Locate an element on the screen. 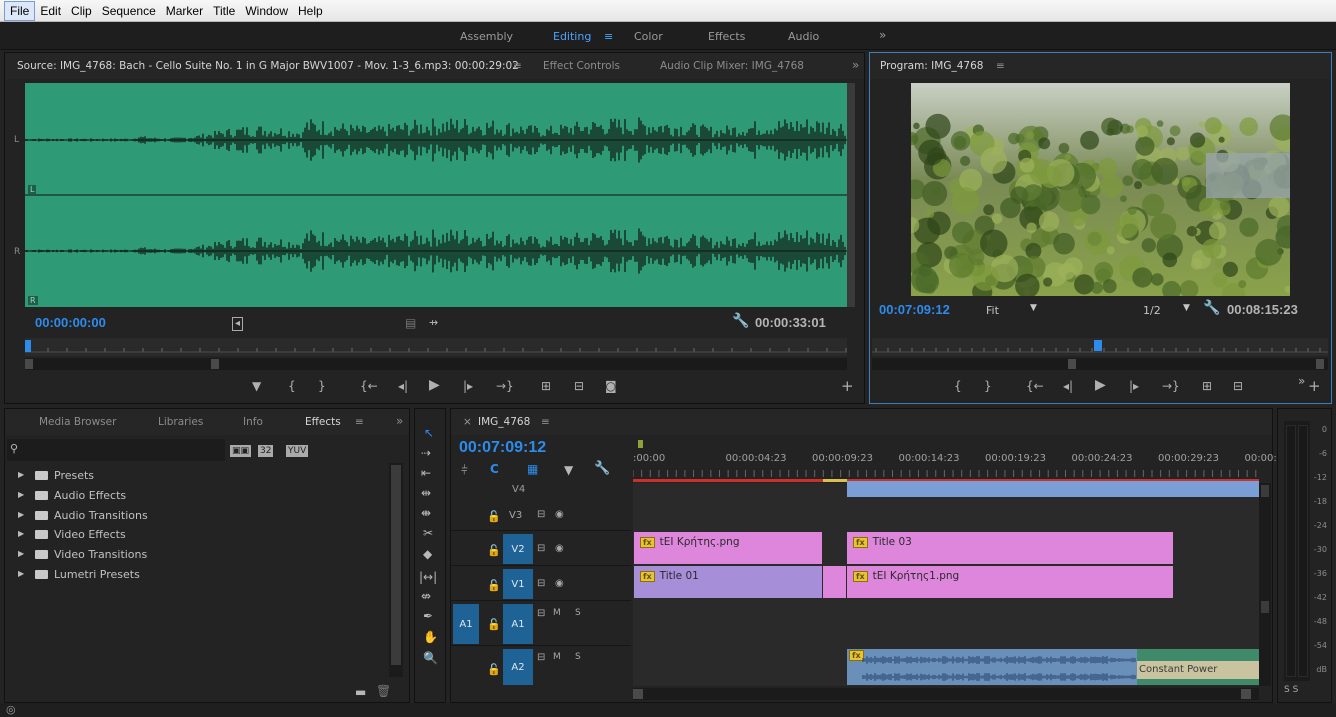  folder-presets: ▶ Presets is located at coordinates (56, 475).